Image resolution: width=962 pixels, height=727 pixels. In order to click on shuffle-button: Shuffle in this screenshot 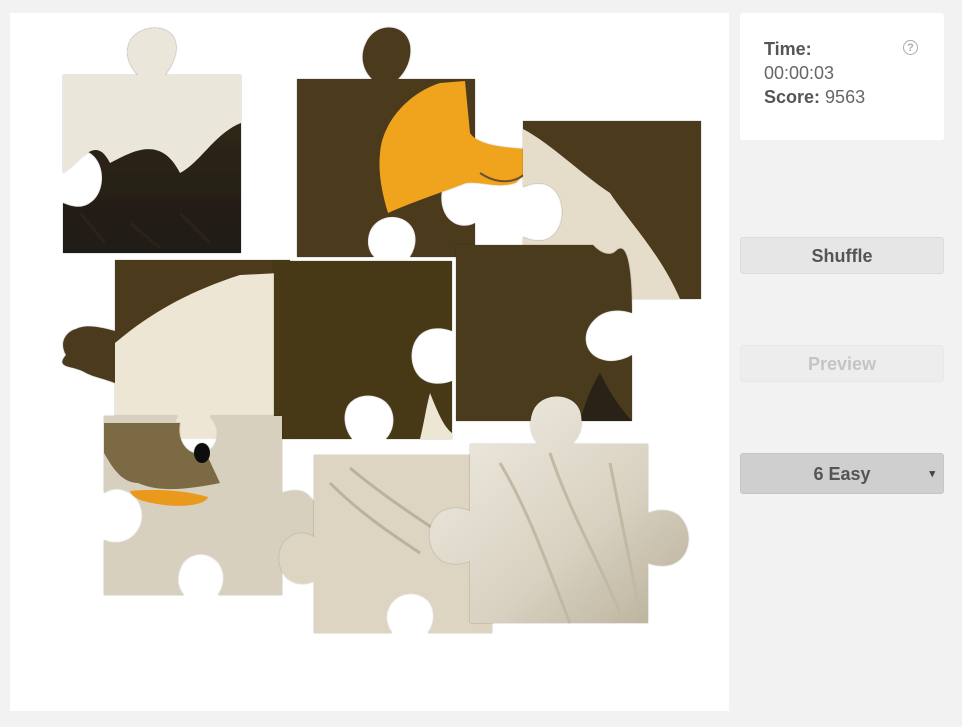, I will do `click(842, 255)`.